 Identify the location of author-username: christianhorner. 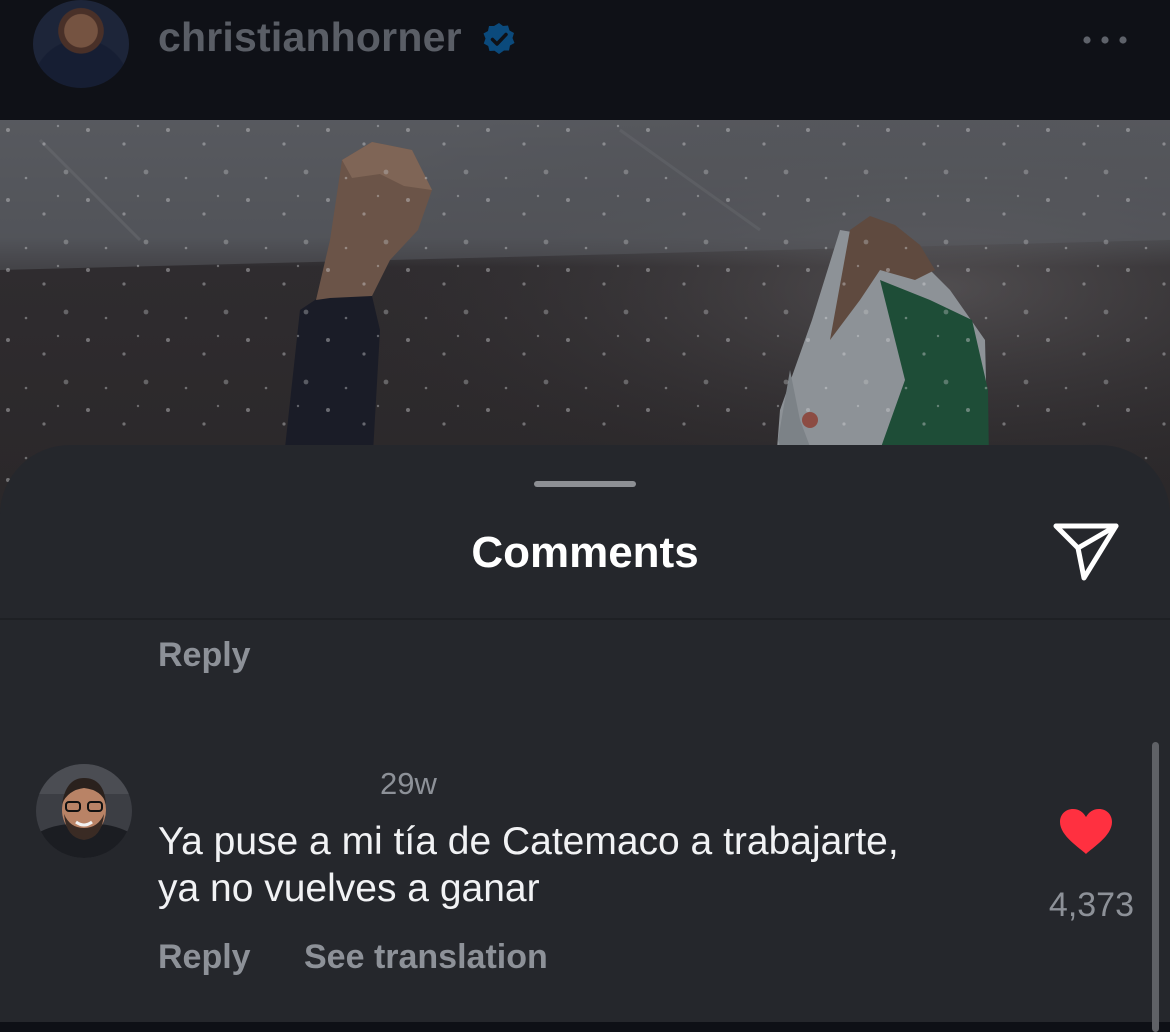
(310, 37).